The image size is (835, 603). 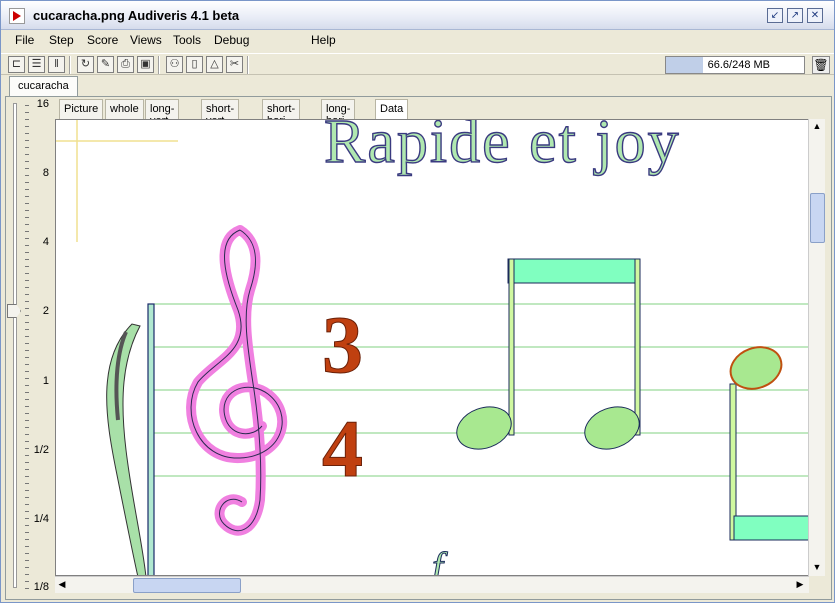 I want to click on trash-icon: 🗑, so click(x=821, y=65).